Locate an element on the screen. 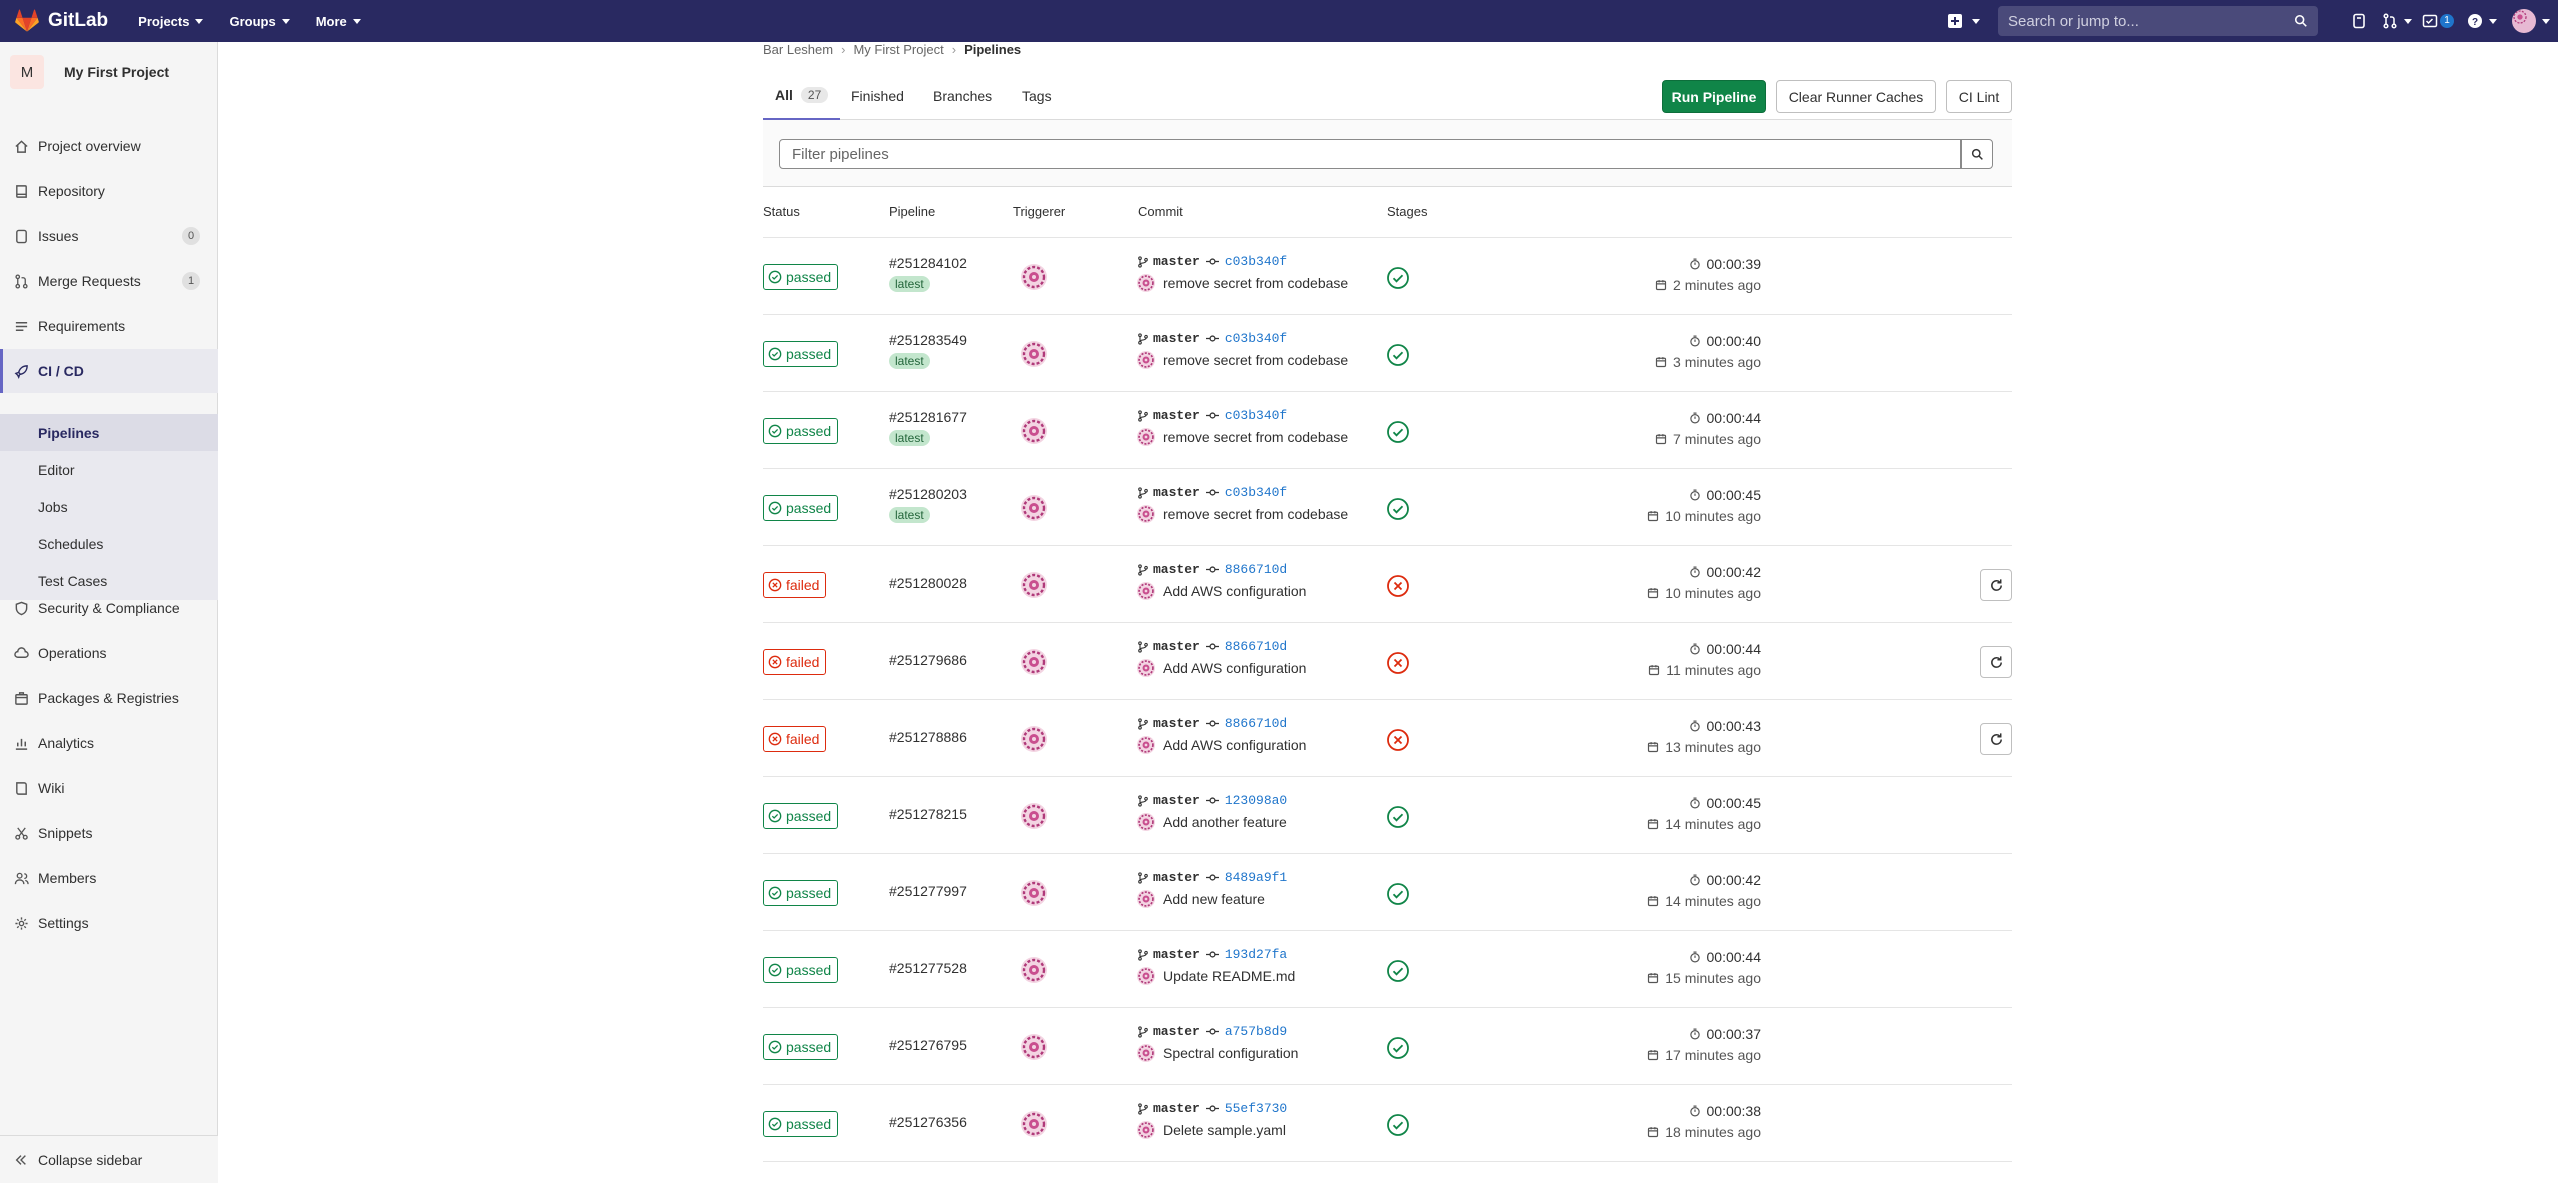 This screenshot has height=1183, width=2558. project-header: M My First Project is located at coordinates (108, 72).